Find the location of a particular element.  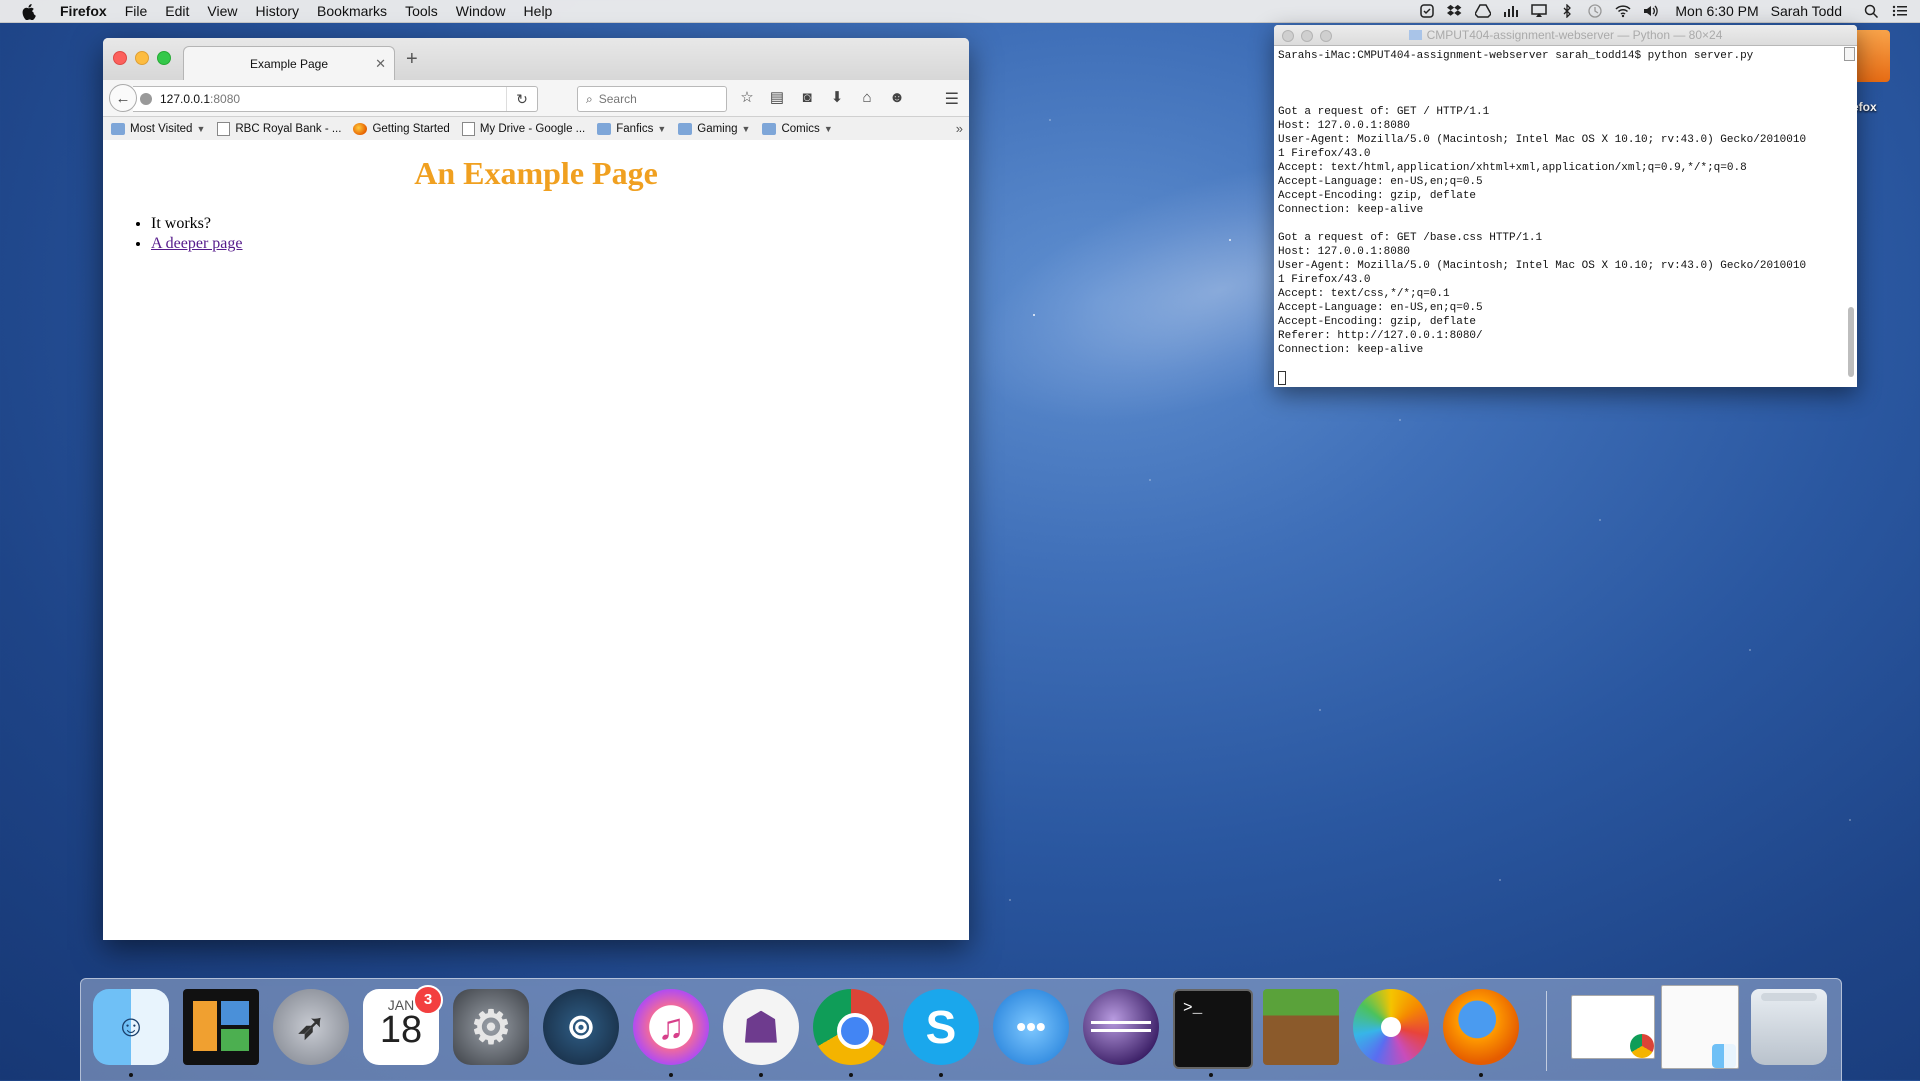

firefox-titlebar: Example Page ✕ + is located at coordinates (536, 59).